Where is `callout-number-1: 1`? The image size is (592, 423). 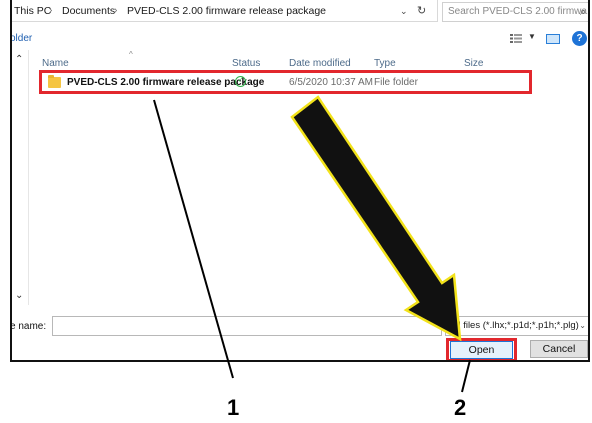
callout-number-1: 1 is located at coordinates (233, 407).